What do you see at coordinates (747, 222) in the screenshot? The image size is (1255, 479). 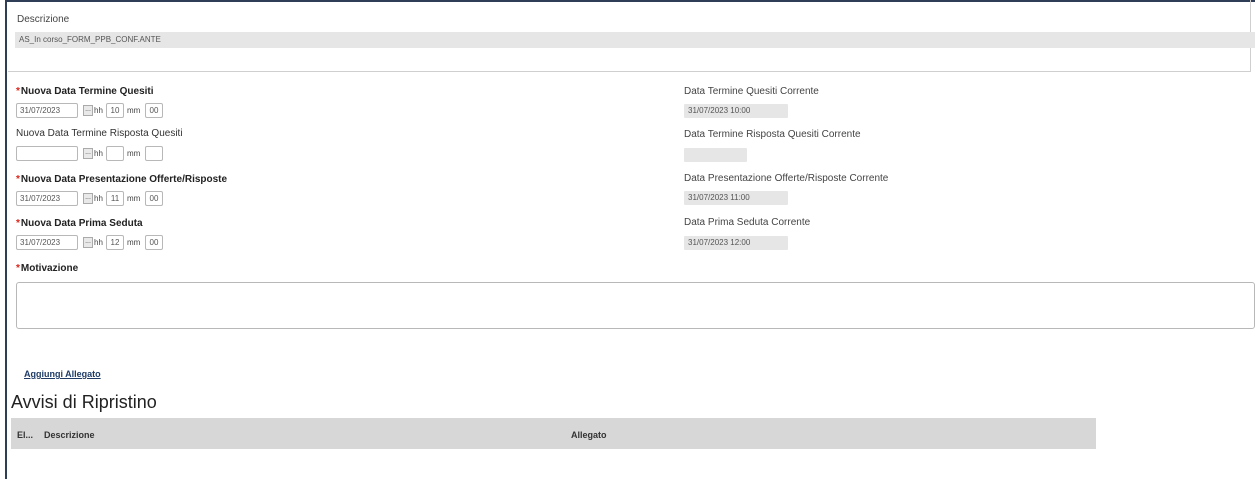 I see `current-prima-seduta-label: Data Prima Seduta Corrente` at bounding box center [747, 222].